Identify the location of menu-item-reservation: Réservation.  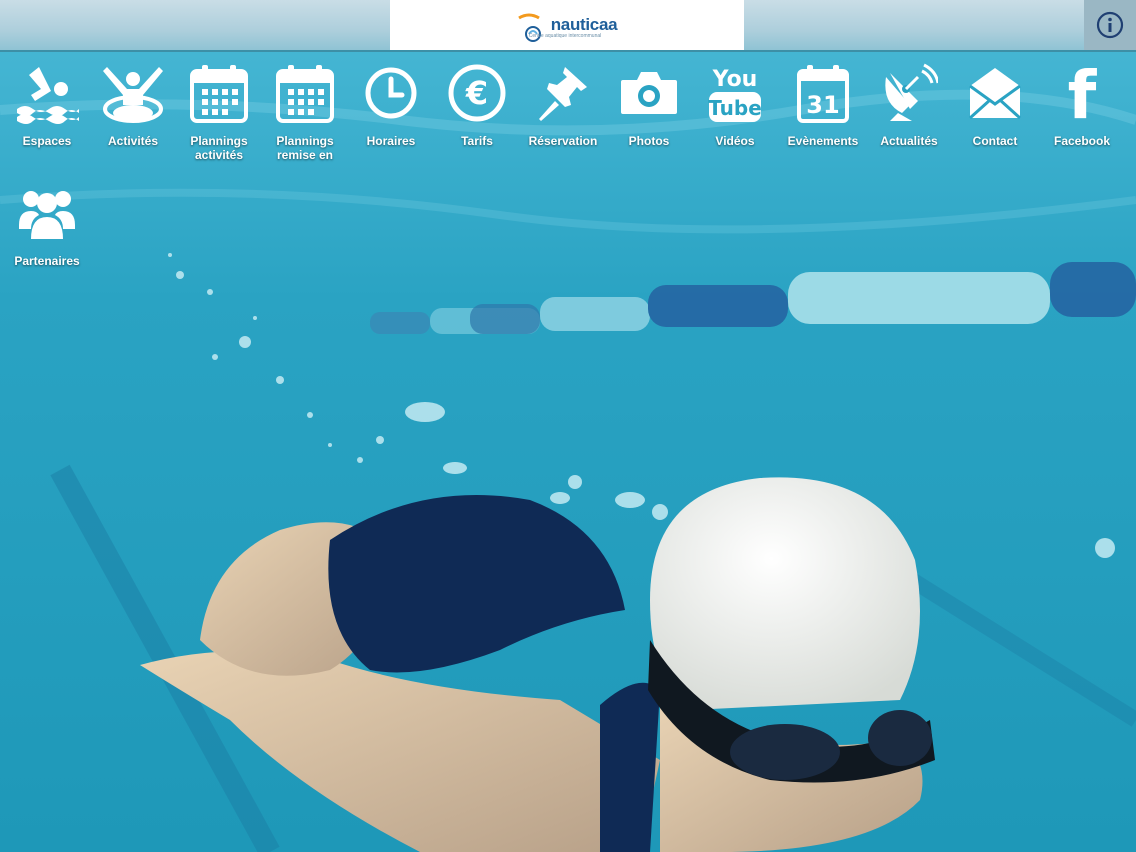
(563, 103).